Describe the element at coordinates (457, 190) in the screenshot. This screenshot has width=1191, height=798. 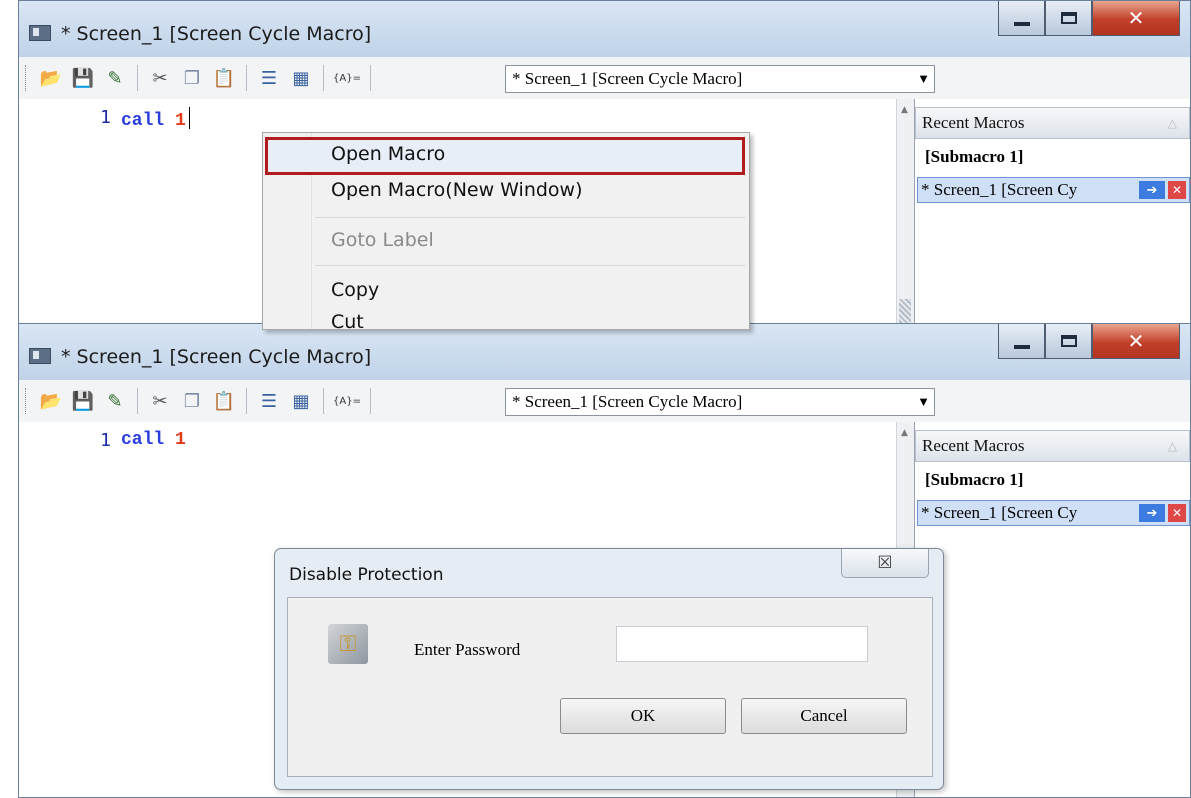
I see `menu-item-open-macro-new-window: Open Macro(New Window)` at that location.